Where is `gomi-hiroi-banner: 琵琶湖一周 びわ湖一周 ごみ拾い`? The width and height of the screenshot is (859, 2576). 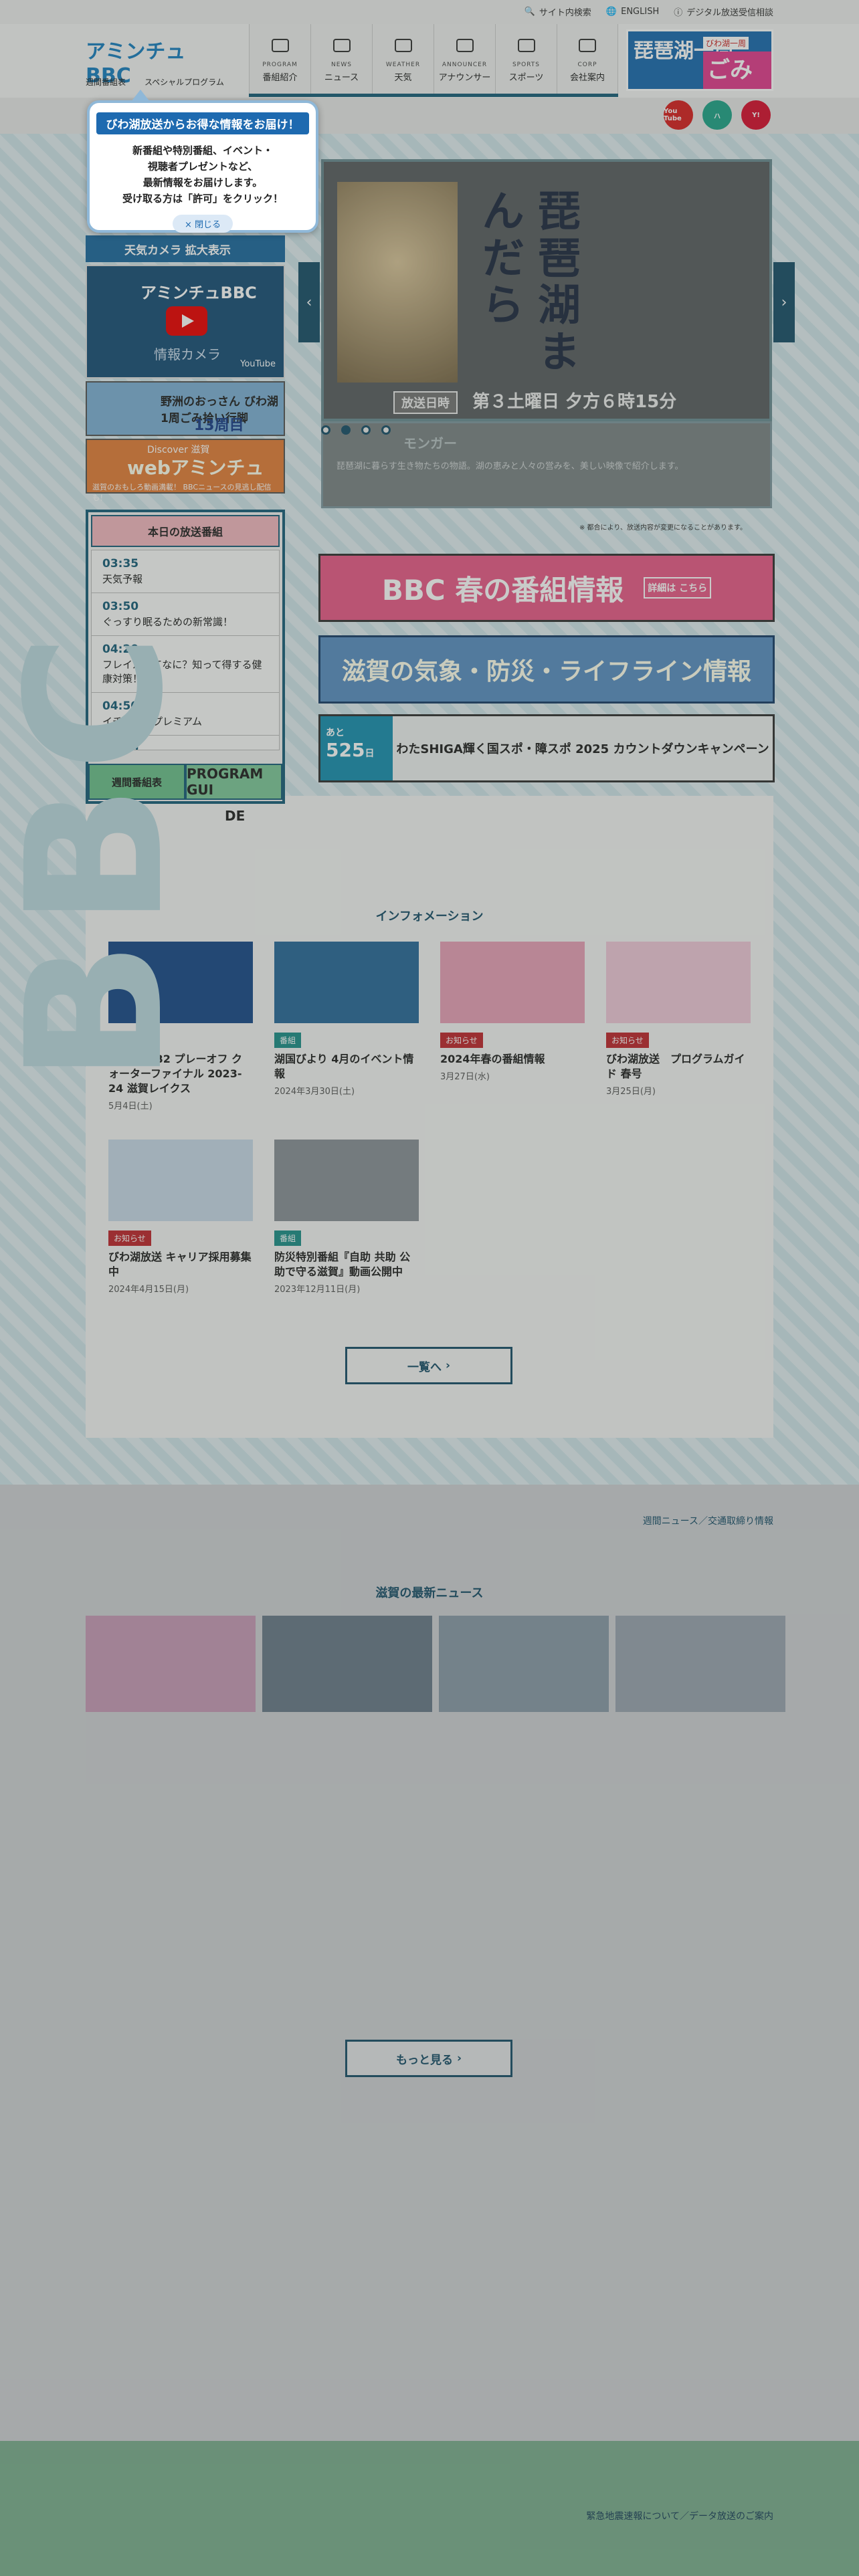
gomi-hiroi-banner: 琵琶湖一周 びわ湖一周 ごみ拾い is located at coordinates (699, 60).